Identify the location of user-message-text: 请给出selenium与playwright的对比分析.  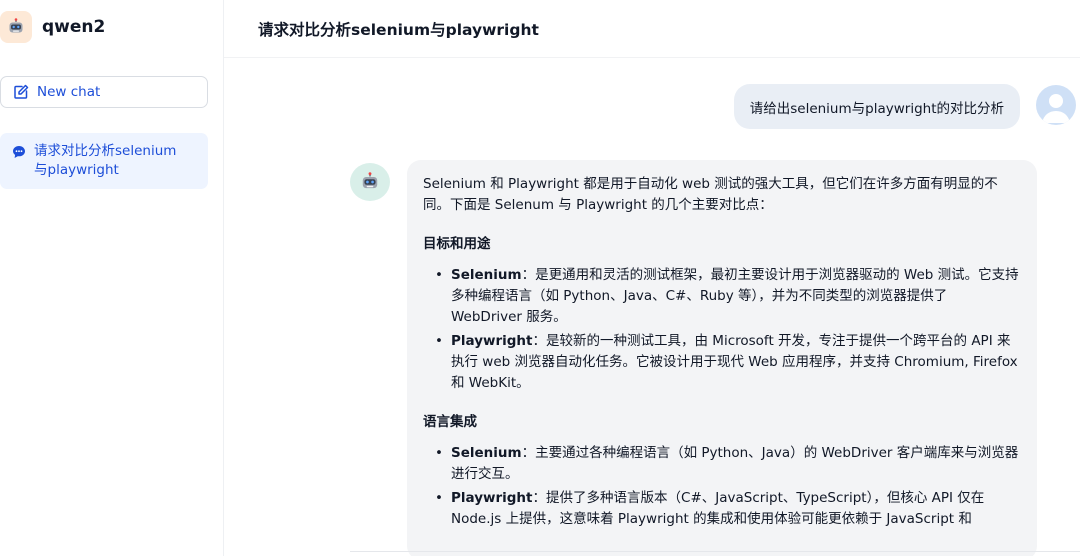
(876, 108).